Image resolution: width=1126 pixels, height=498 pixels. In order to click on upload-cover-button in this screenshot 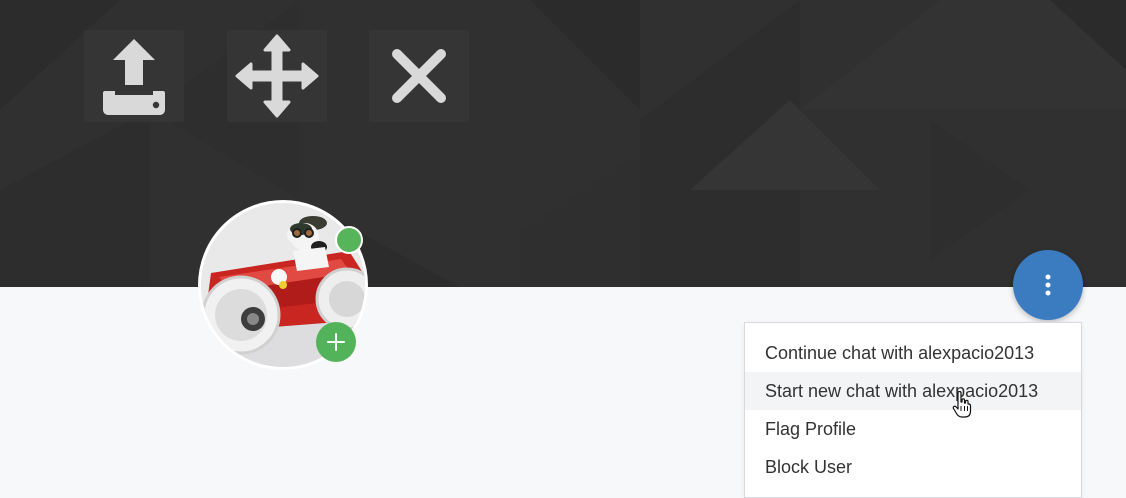, I will do `click(134, 76)`.